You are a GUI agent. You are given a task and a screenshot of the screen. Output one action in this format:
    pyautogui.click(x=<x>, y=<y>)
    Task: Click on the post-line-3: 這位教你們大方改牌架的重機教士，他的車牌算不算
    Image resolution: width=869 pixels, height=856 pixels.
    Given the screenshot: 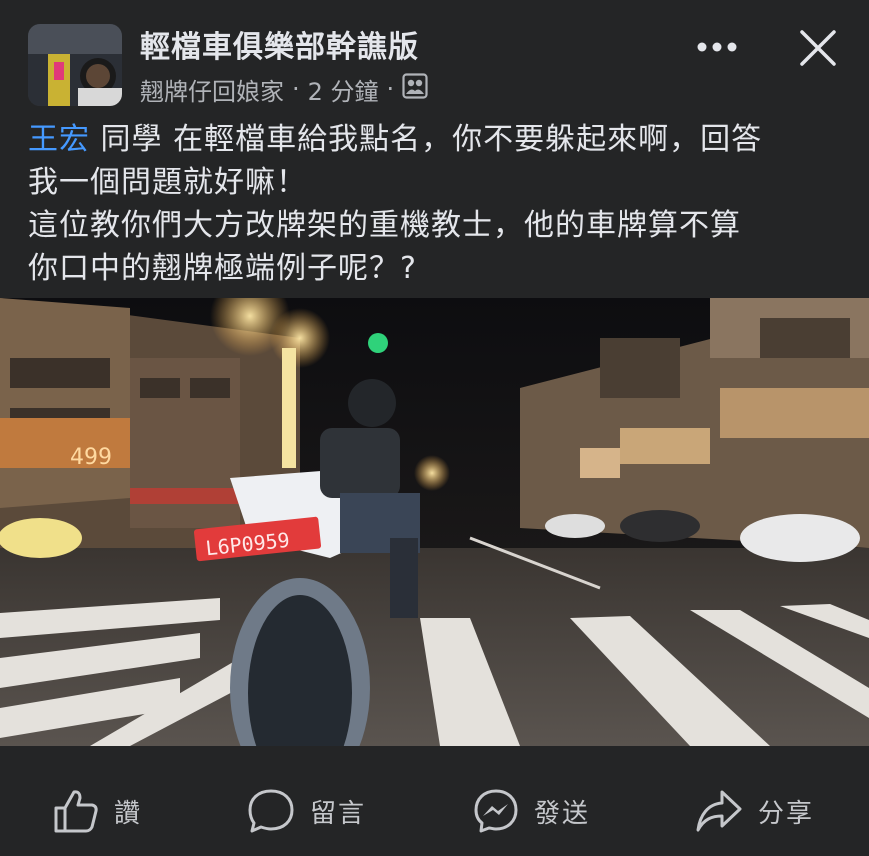 What is the action you would take?
    pyautogui.click(x=384, y=225)
    